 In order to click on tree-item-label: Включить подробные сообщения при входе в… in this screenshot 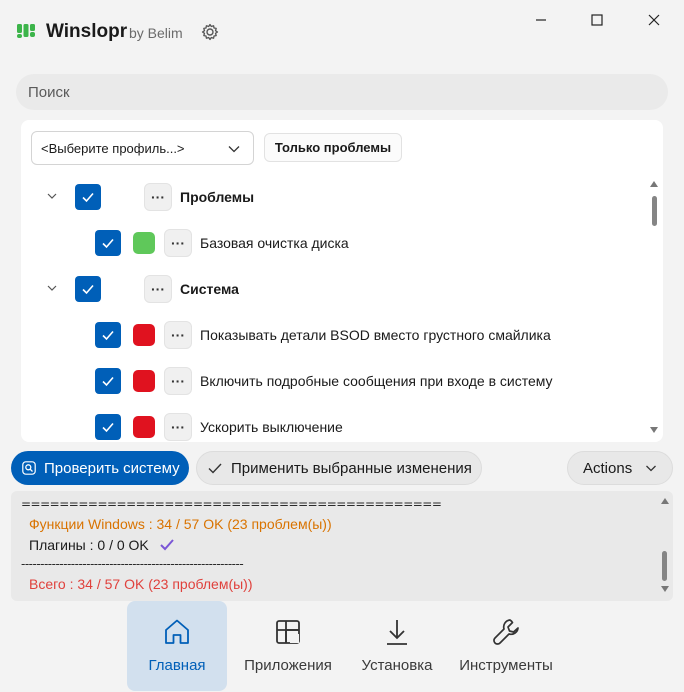, I will do `click(376, 381)`.